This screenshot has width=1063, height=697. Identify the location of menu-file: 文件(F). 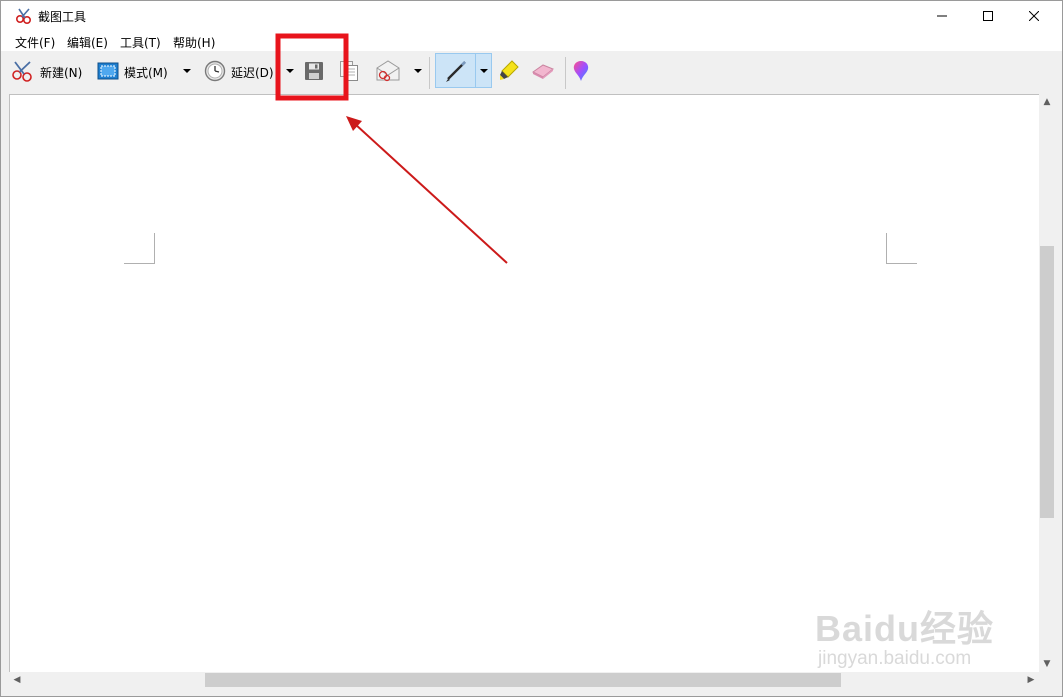
(35, 42).